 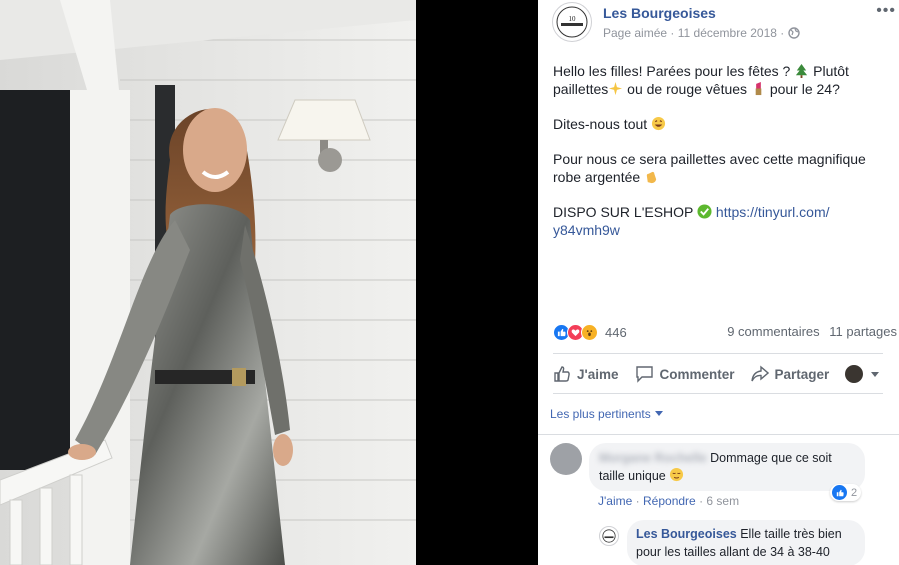 What do you see at coordinates (863, 331) in the screenshot?
I see `shares-count-link: 11 partages` at bounding box center [863, 331].